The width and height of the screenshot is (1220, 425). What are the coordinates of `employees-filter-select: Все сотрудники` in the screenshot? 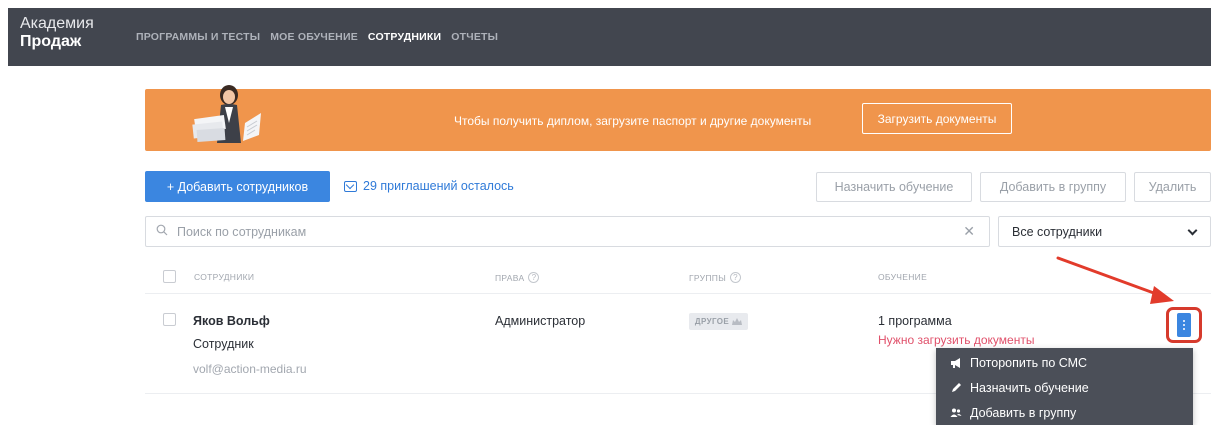 It's located at (1104, 231).